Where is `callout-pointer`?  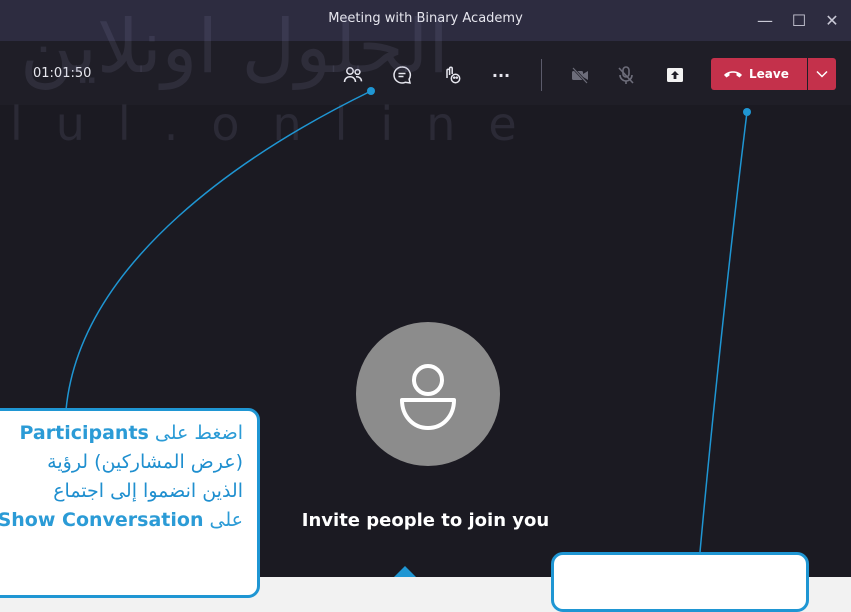
callout-pointer is located at coordinates (405, 571).